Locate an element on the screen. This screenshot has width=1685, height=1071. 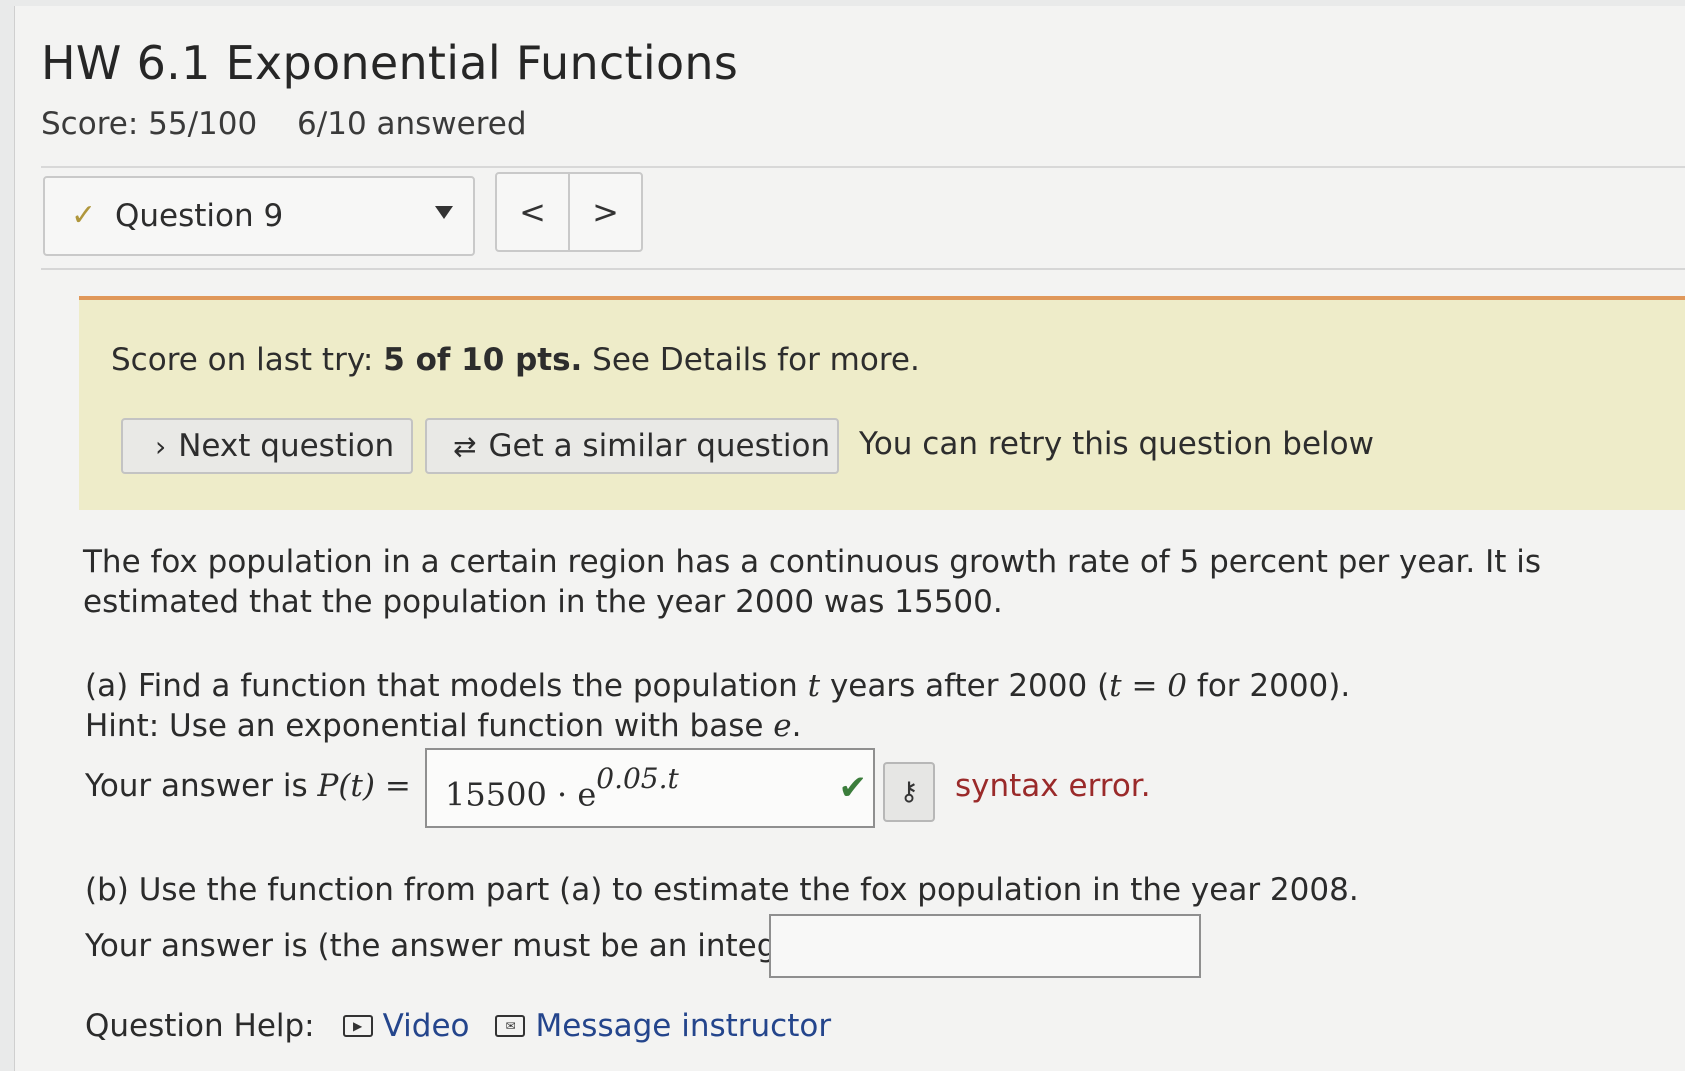
video-link: ▶ Video is located at coordinates (406, 1026).